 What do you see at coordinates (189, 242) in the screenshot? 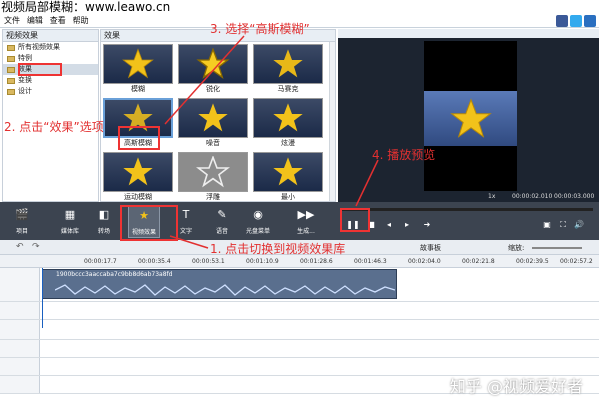
I see `arrow-step1` at bounding box center [189, 242].